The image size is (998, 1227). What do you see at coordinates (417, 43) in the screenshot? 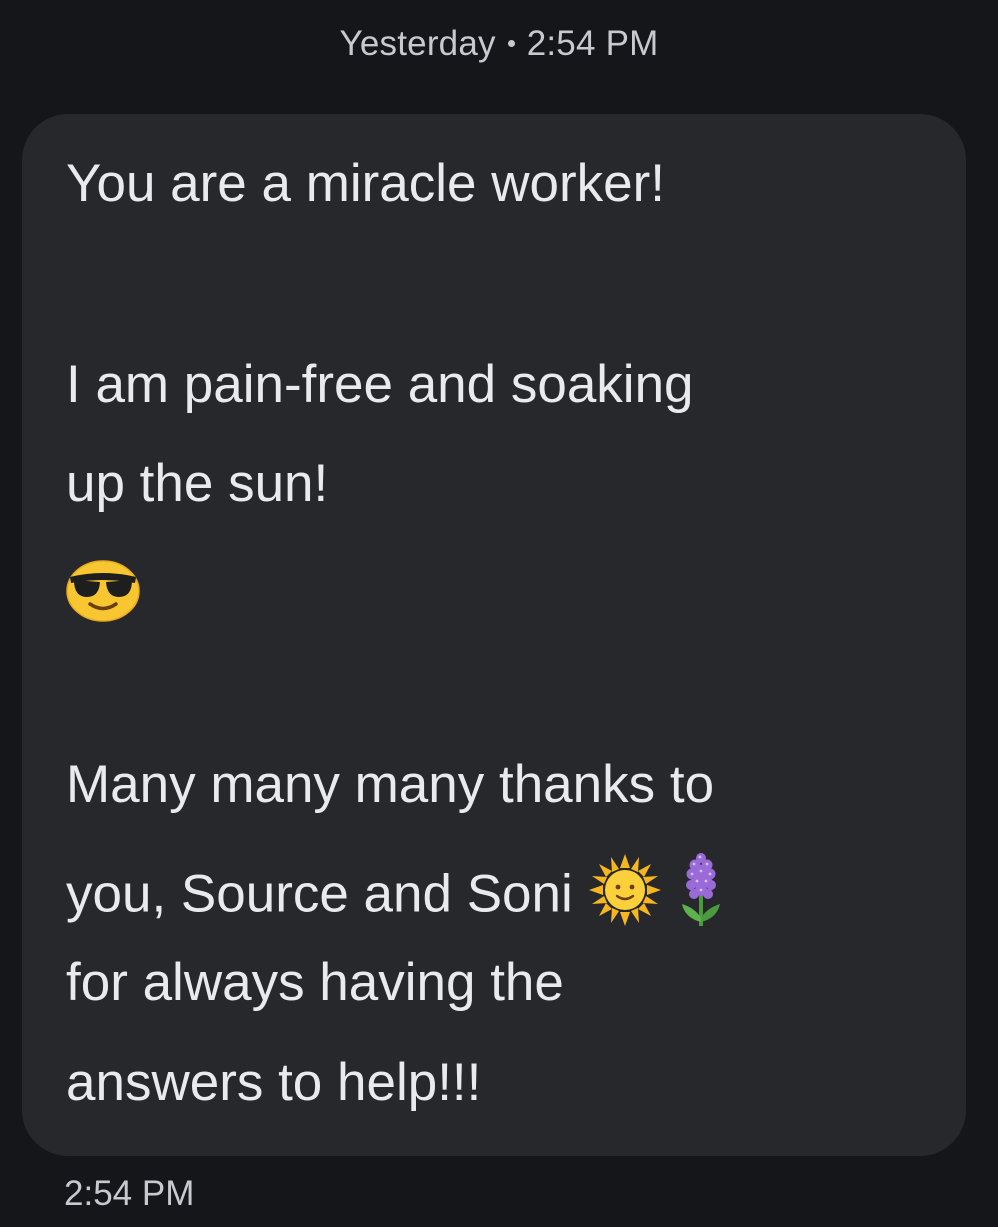
I see `date-label: Yesterday` at bounding box center [417, 43].